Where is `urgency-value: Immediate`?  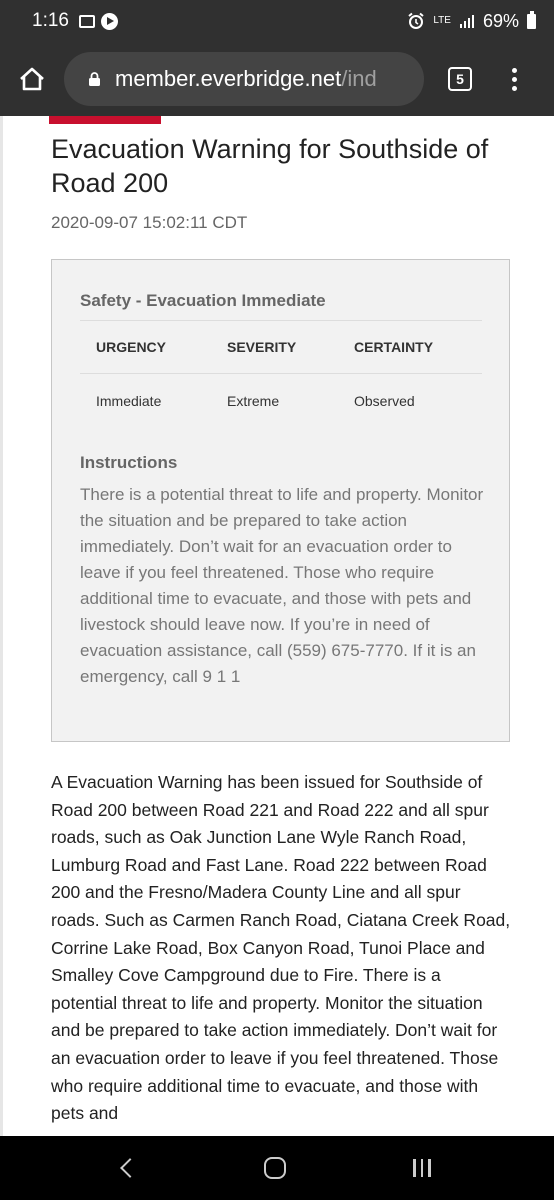 urgency-value: Immediate is located at coordinates (129, 401).